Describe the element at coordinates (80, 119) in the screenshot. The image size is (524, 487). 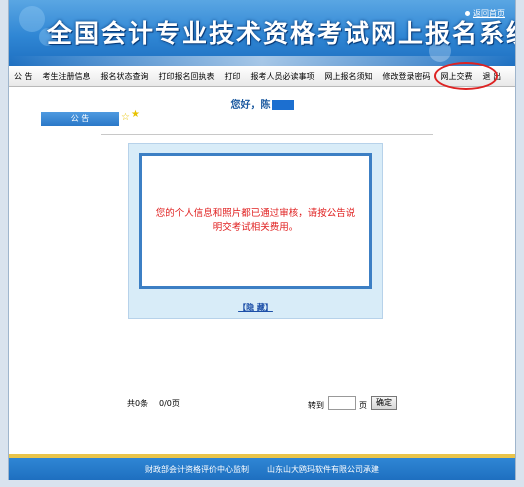
I see `notice-tab: 公 告` at that location.